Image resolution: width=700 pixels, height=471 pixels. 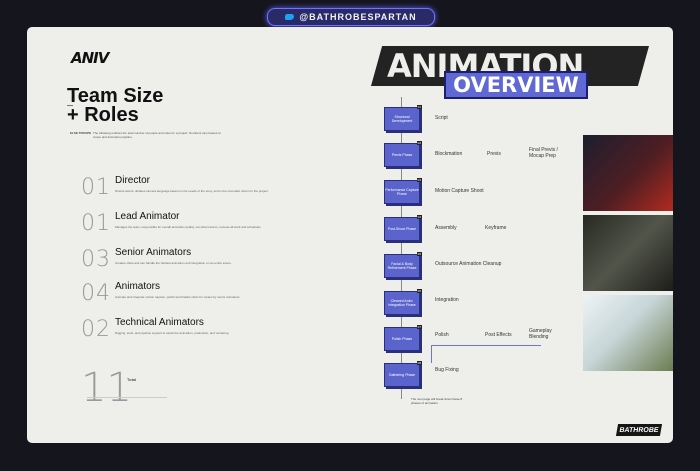 What do you see at coordinates (403, 265) in the screenshot?
I see `phase-refinement: Facial & Body Refinement Phase 05` at bounding box center [403, 265].